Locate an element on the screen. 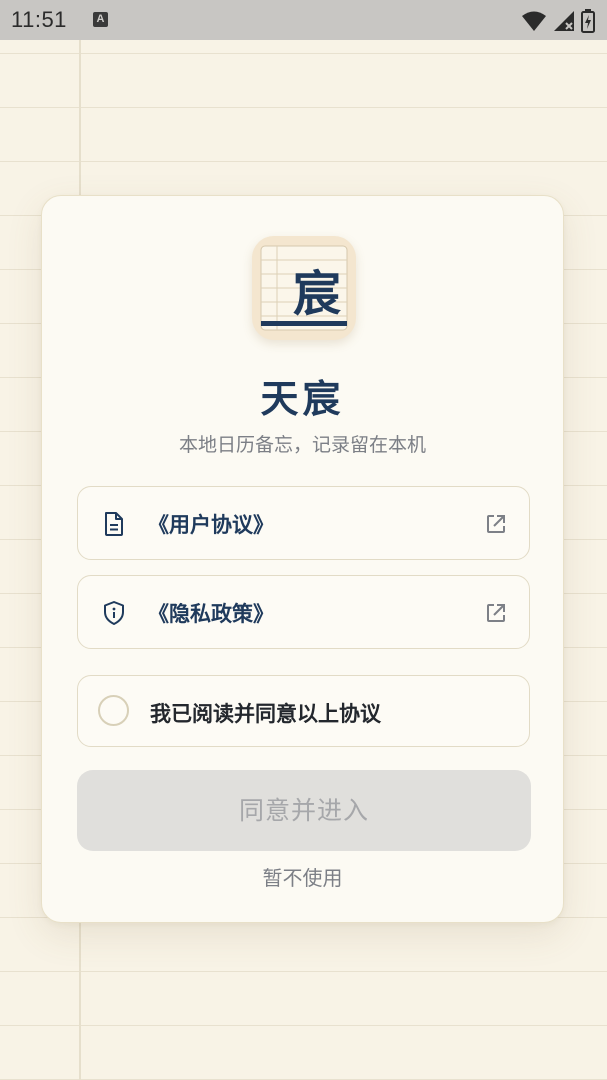 This screenshot has height=1080, width=607. consent-checkbox-row: 我已阅读并同意以上协议 is located at coordinates (303, 711).